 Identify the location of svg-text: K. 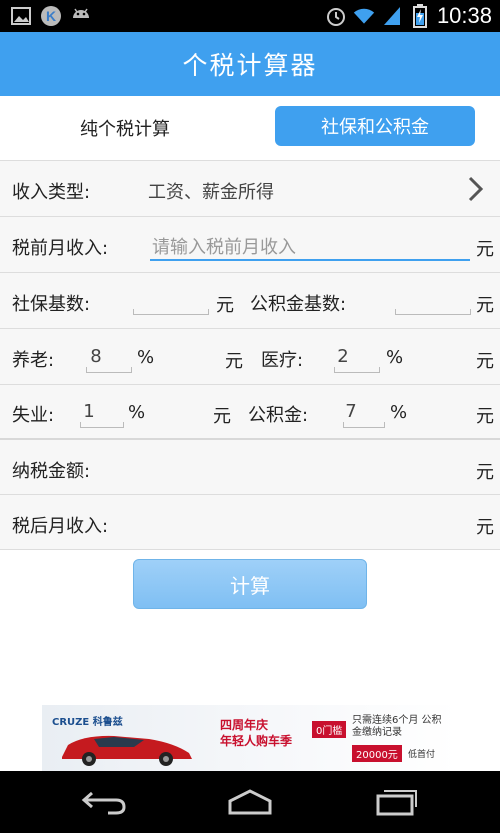
(51, 16).